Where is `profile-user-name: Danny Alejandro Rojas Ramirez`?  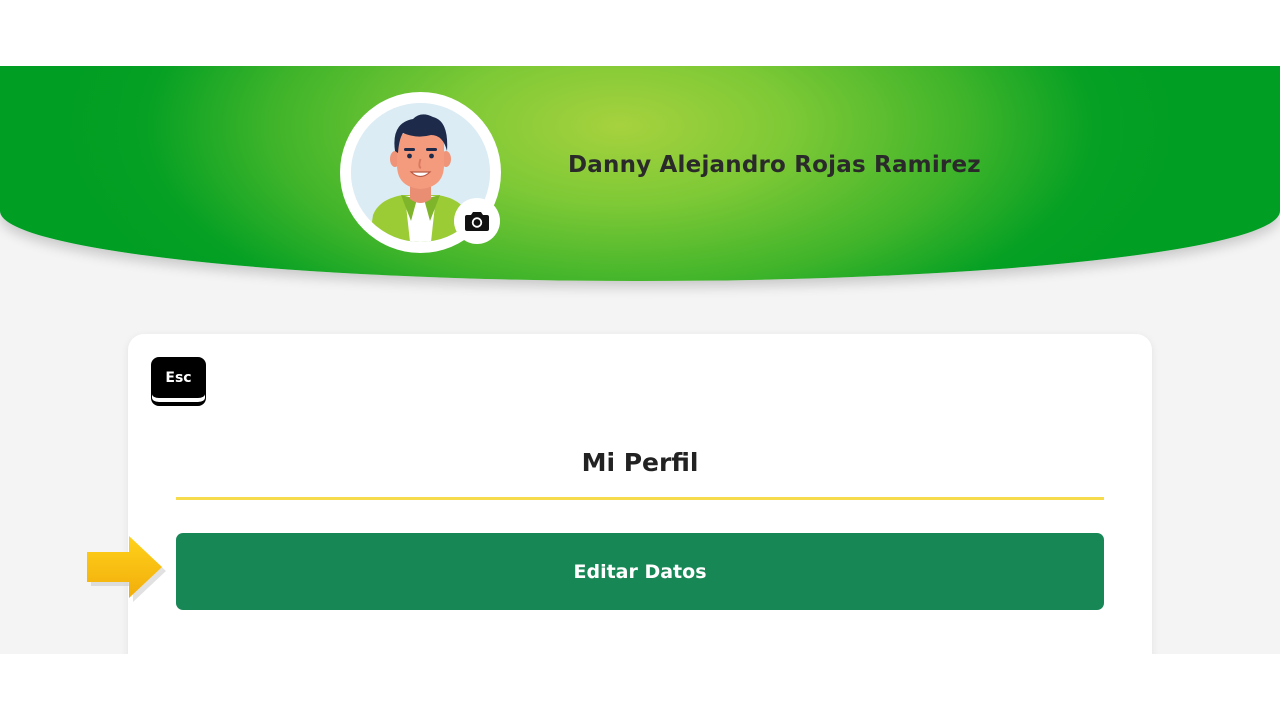
profile-user-name: Danny Alejandro Rojas Ramirez is located at coordinates (774, 165).